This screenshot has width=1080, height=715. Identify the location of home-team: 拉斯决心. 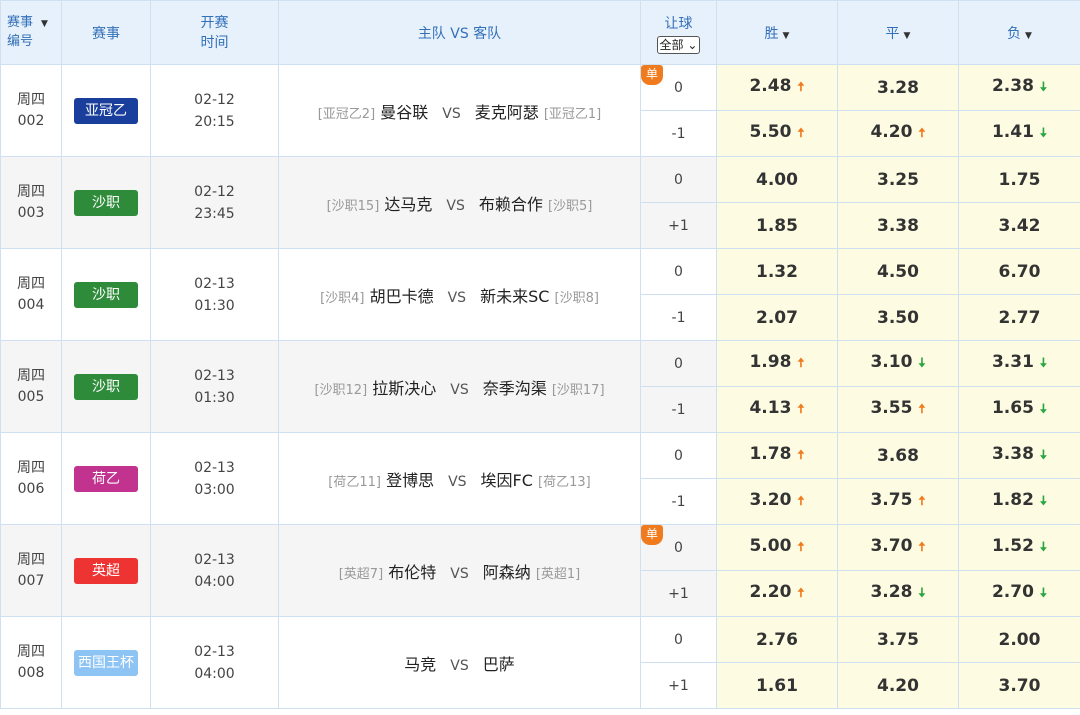
(404, 388).